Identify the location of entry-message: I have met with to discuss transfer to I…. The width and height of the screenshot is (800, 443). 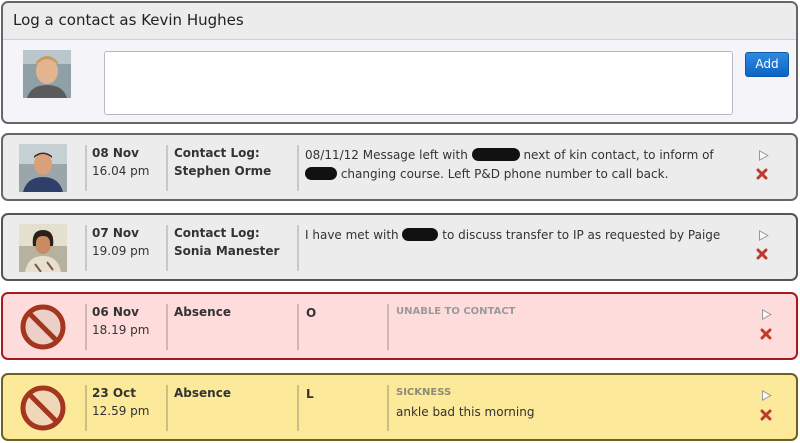
(514, 235).